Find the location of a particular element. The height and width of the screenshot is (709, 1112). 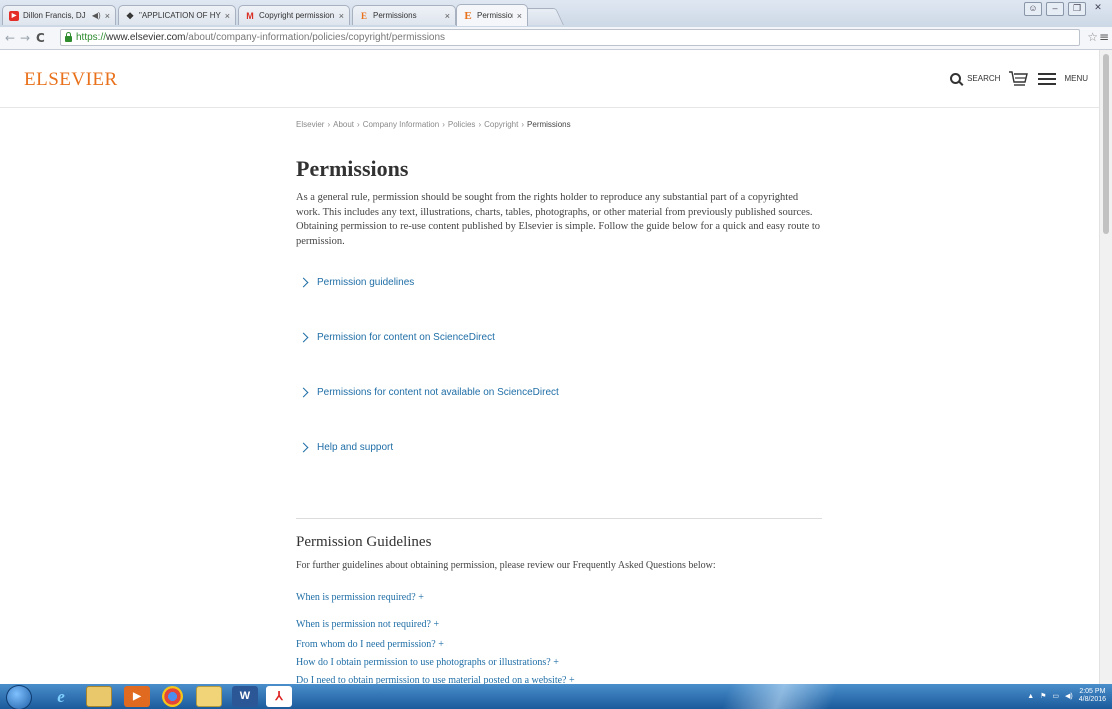

accordion-label: Help and support is located at coordinates (355, 447).